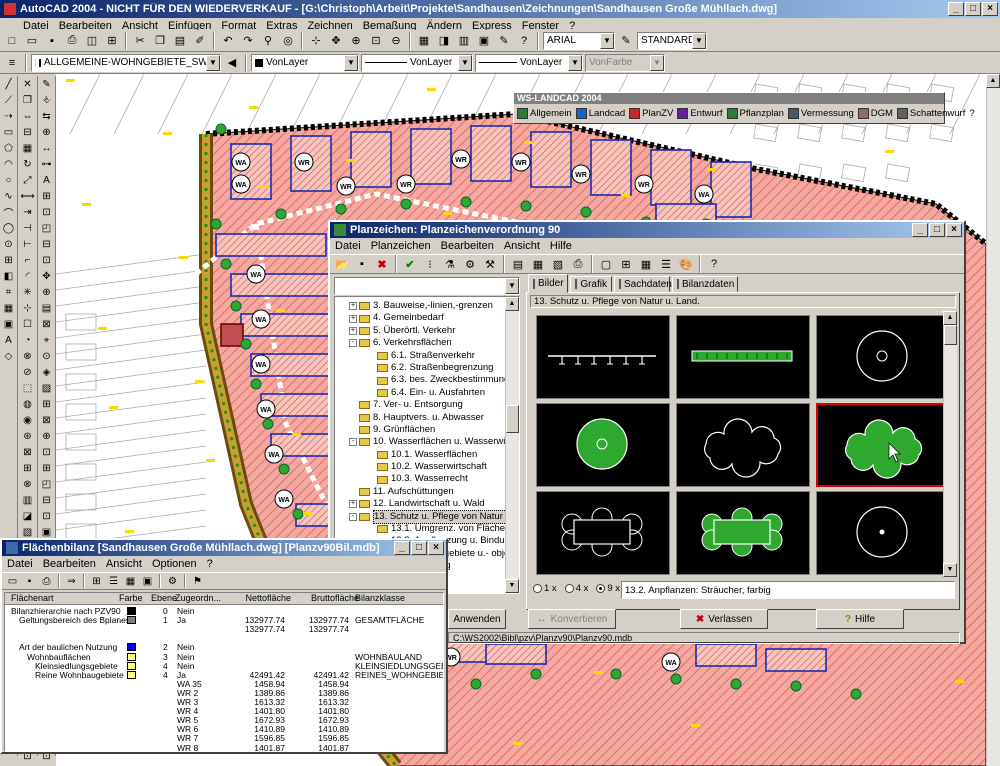 This screenshot has height=766, width=1000. Describe the element at coordinates (9, 84) in the screenshot. I see `line-icon: ╱` at that location.